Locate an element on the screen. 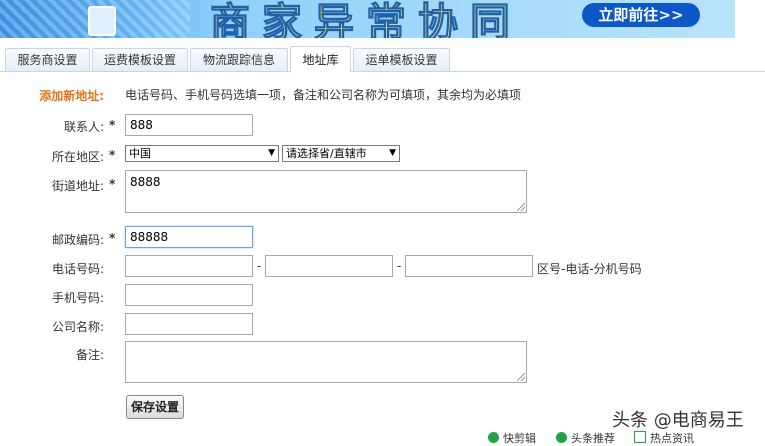 This screenshot has width=765, height=446. phone-area-code-input is located at coordinates (189, 266).